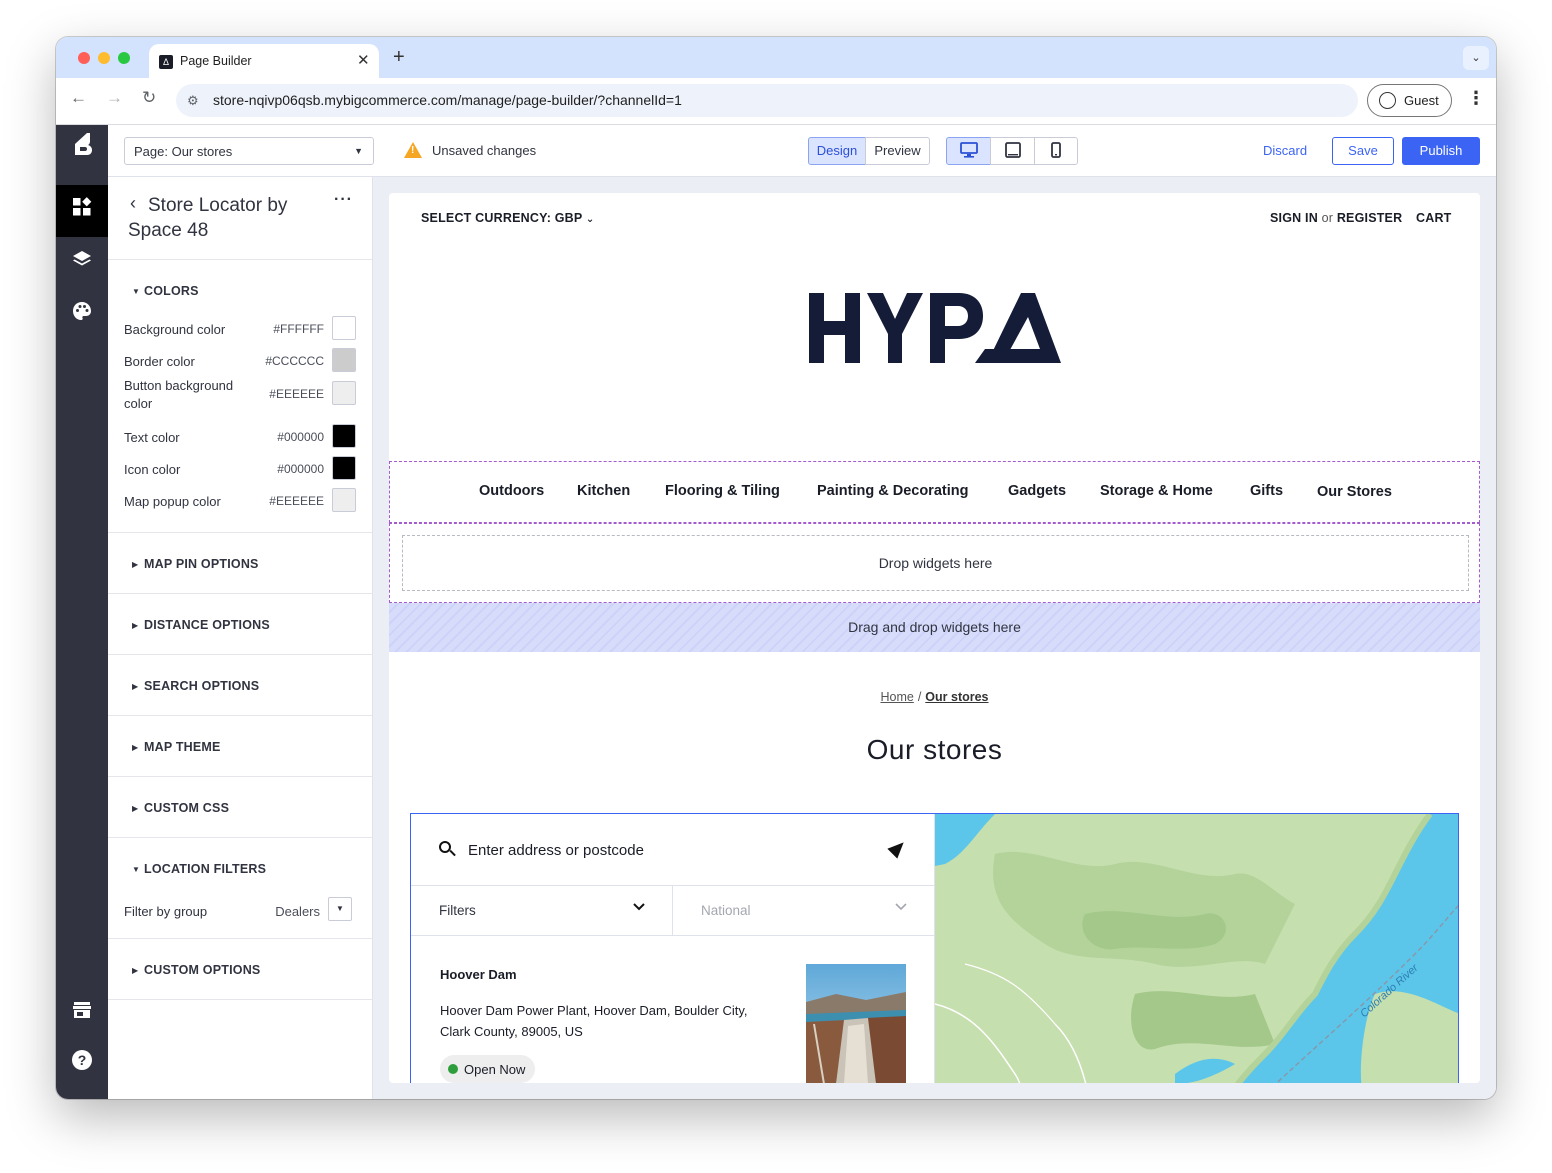 The width and height of the screenshot is (1552, 1173). I want to click on tablet-icon, so click(1012, 150).